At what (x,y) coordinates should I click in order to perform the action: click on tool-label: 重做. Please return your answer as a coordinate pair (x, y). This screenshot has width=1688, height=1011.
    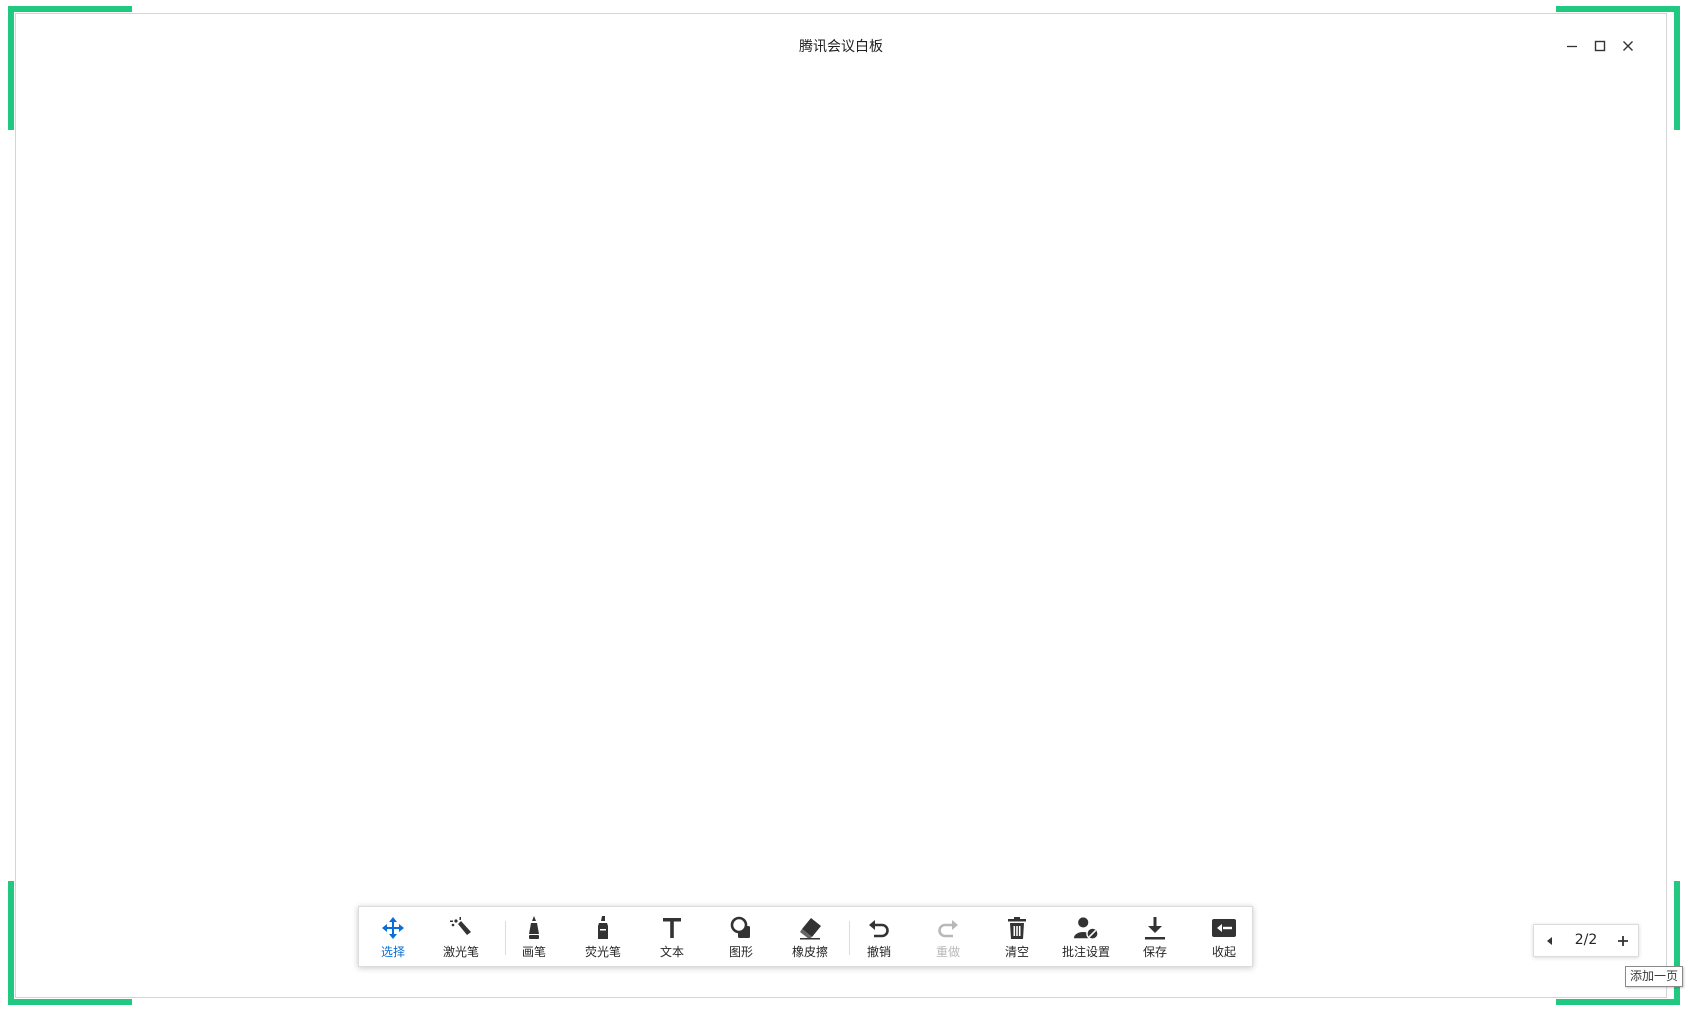
    Looking at the image, I should click on (947, 952).